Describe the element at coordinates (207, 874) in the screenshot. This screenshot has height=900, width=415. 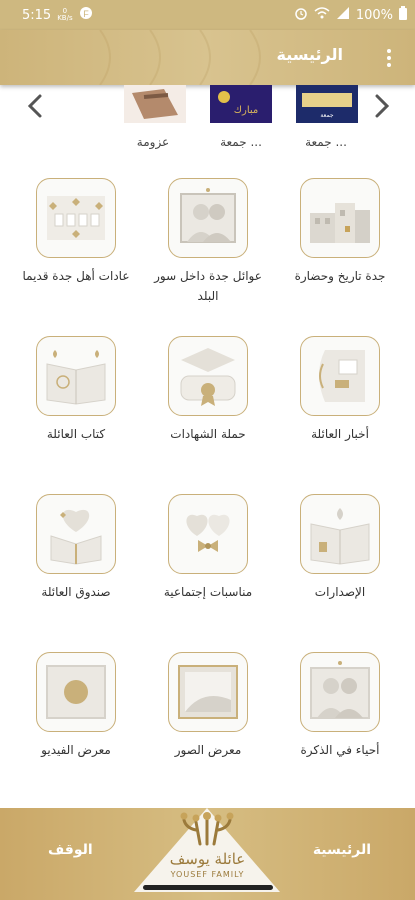
I see `logo-english-text: YOUSEF FAMILY` at that location.